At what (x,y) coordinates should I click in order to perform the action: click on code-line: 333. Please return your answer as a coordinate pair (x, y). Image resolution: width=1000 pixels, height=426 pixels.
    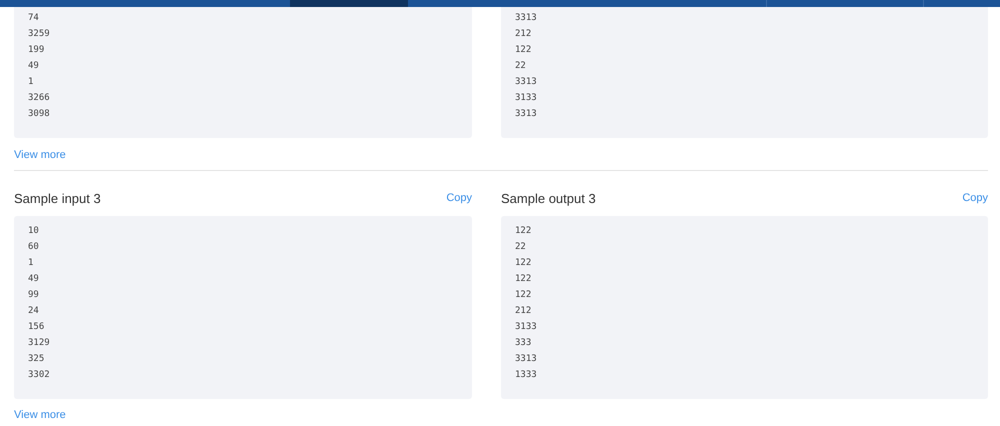
    Looking at the image, I should click on (523, 343).